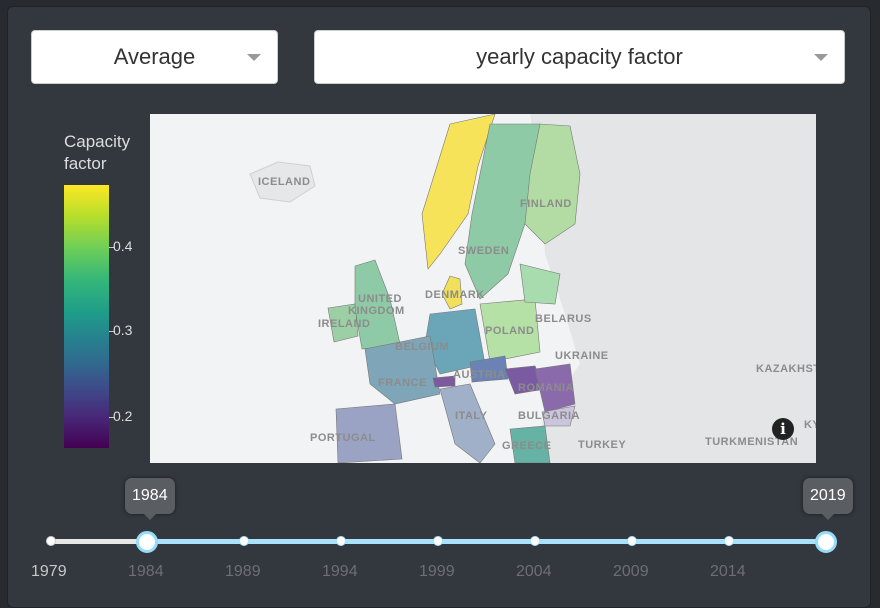 The image size is (880, 608). Describe the element at coordinates (471, 416) in the screenshot. I see `map-label-italy: ITALY` at that location.